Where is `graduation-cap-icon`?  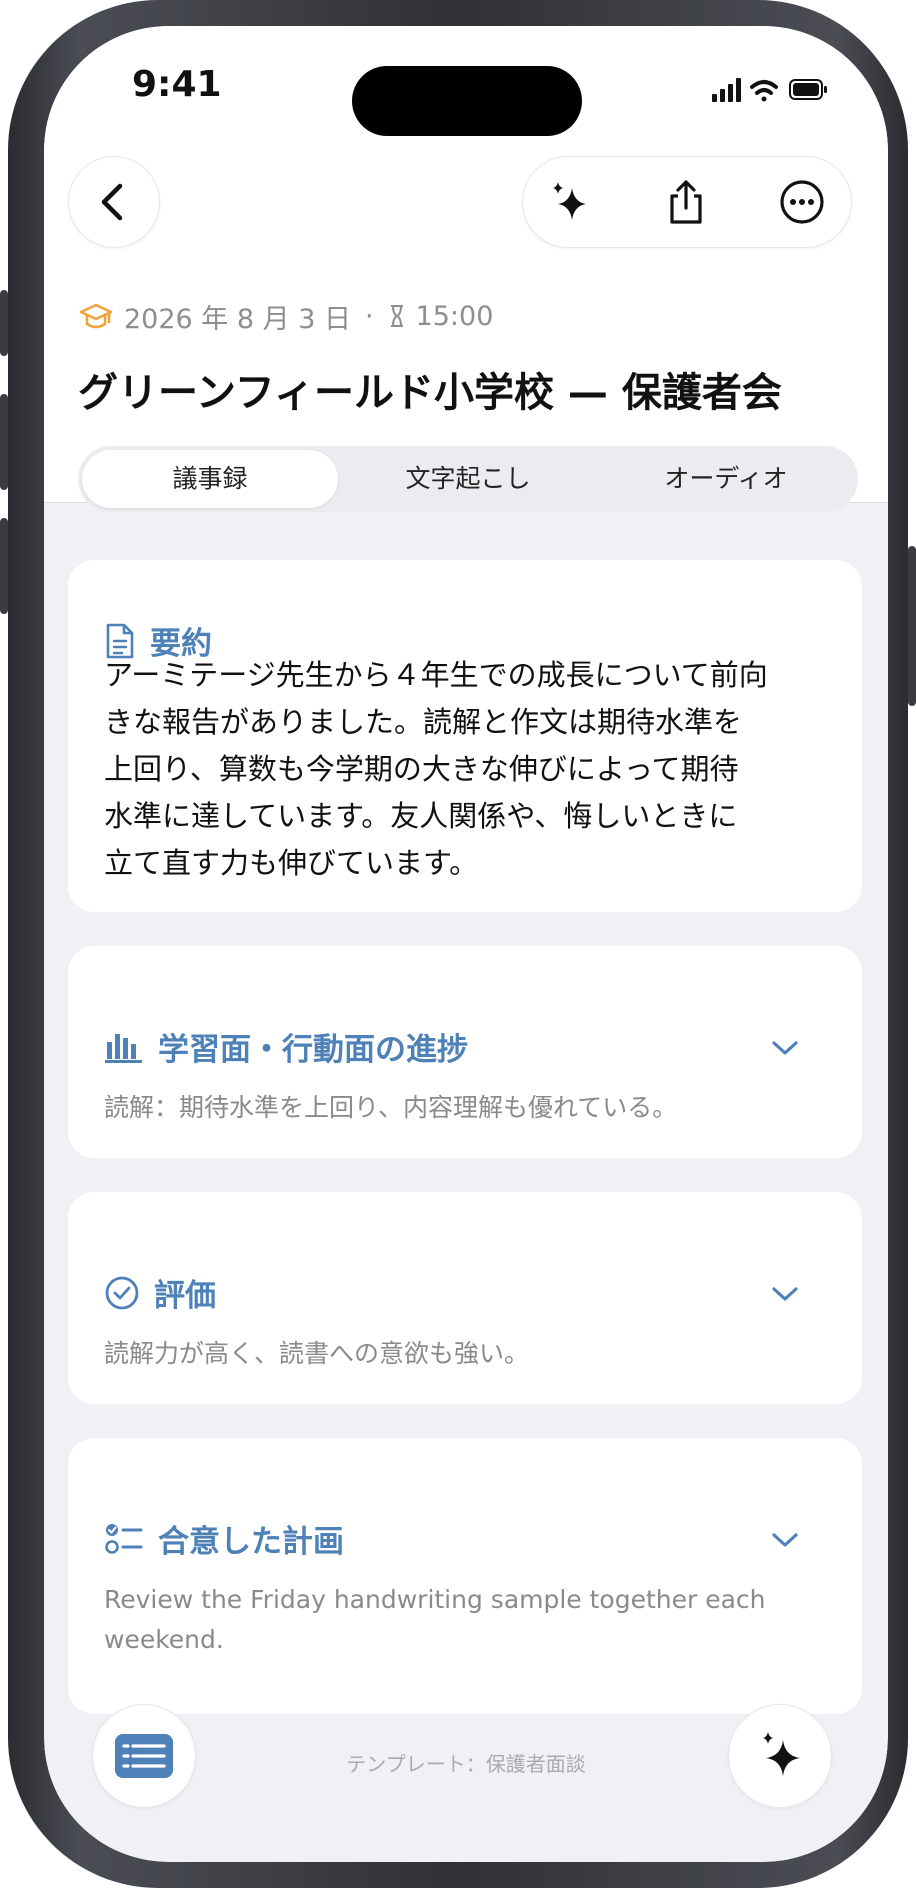 graduation-cap-icon is located at coordinates (96, 316).